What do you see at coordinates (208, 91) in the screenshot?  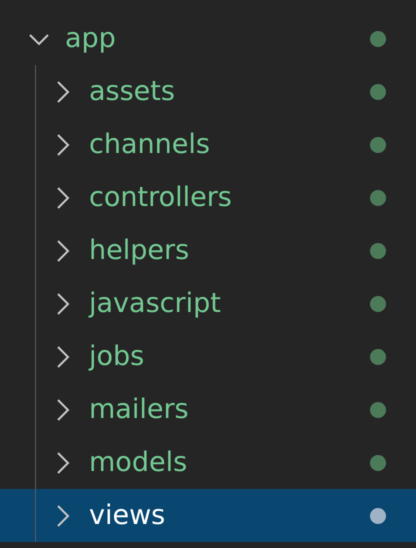 I see `tree-item: assets` at bounding box center [208, 91].